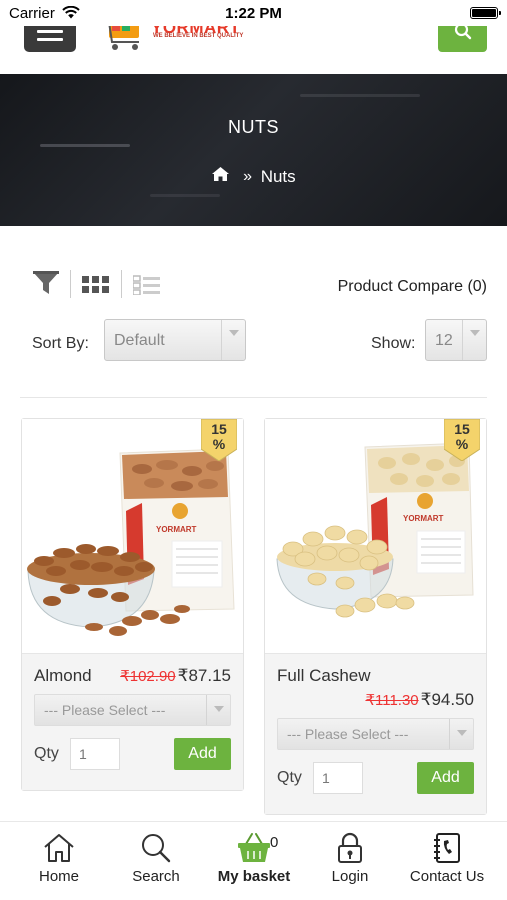  I want to click on sort-select: Default, so click(175, 340).